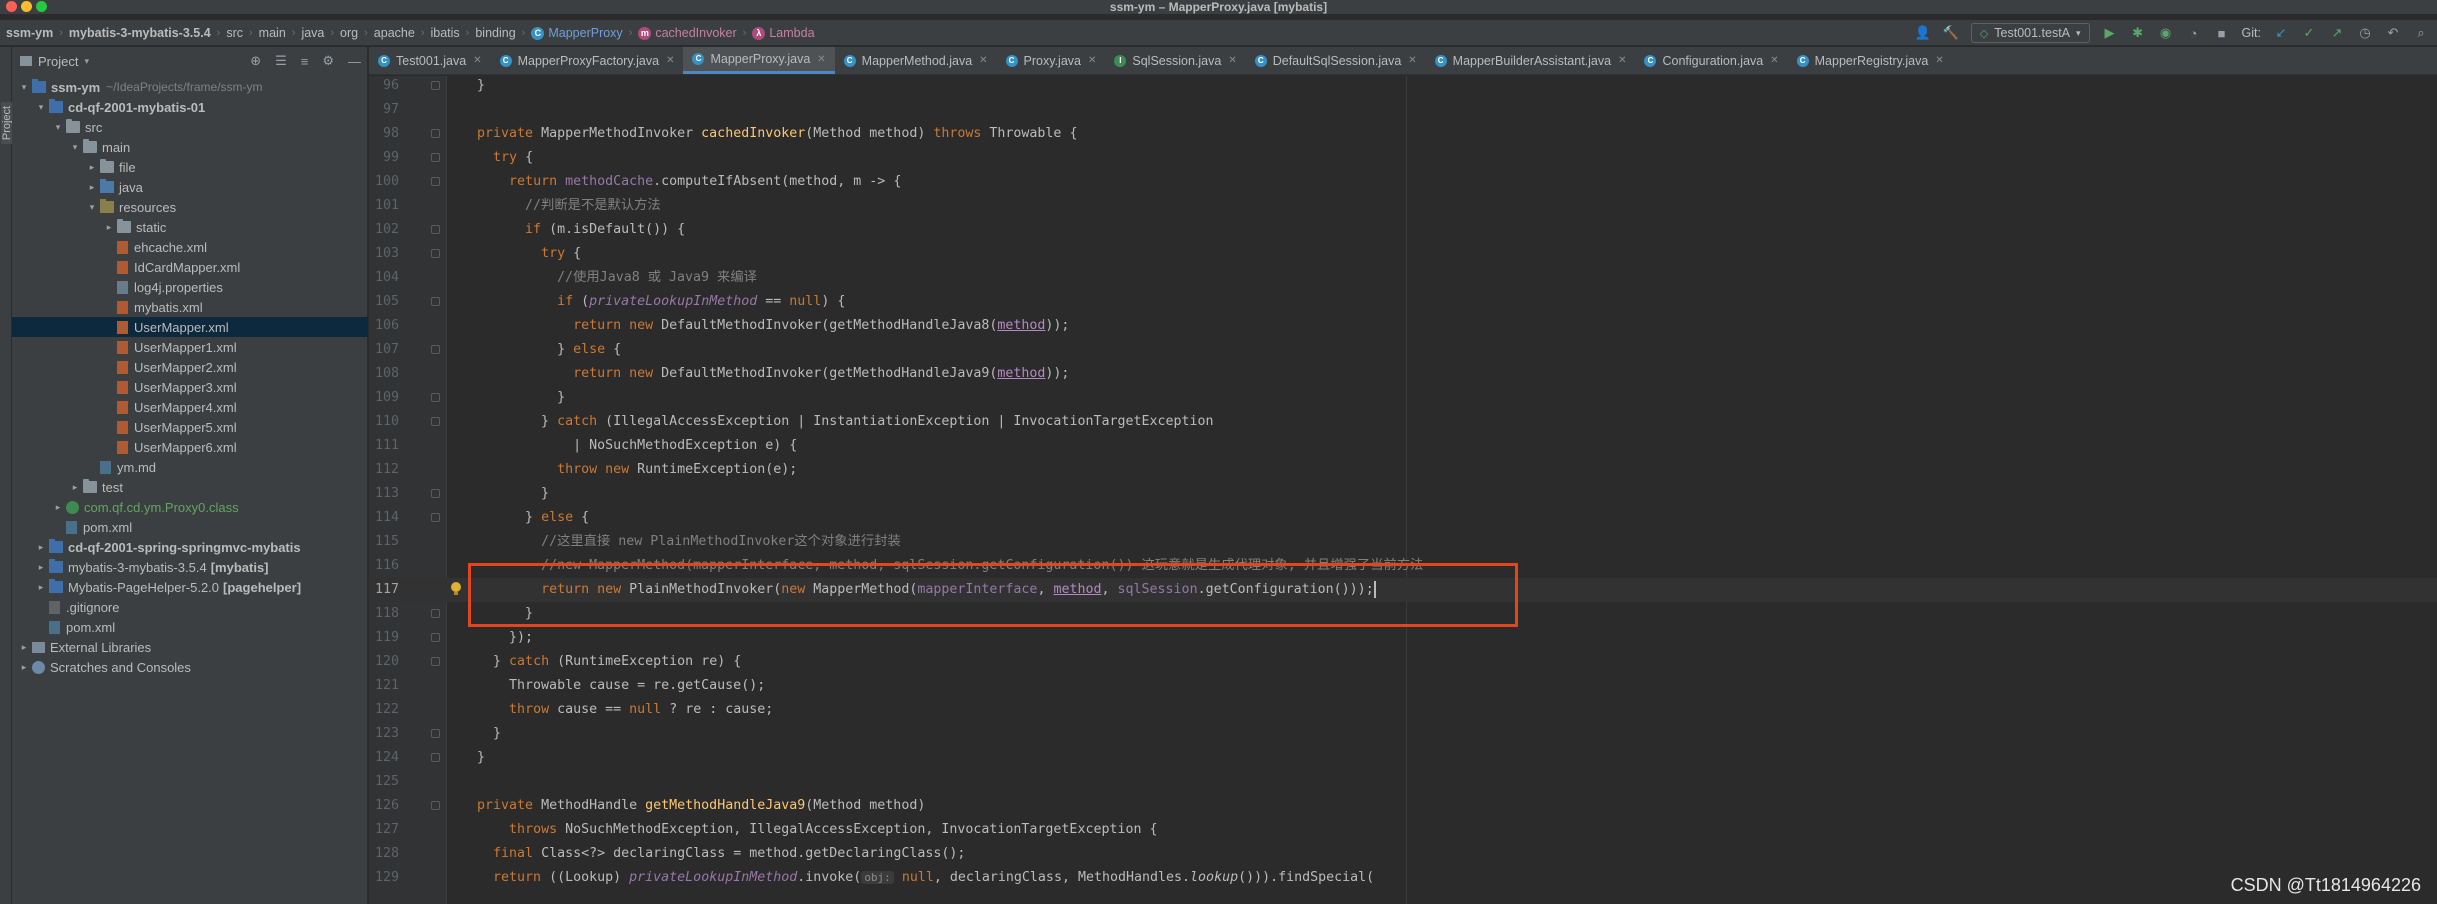 The width and height of the screenshot is (2437, 904). I want to click on editor-tab: C MapperMethod.java ✕, so click(916, 60).